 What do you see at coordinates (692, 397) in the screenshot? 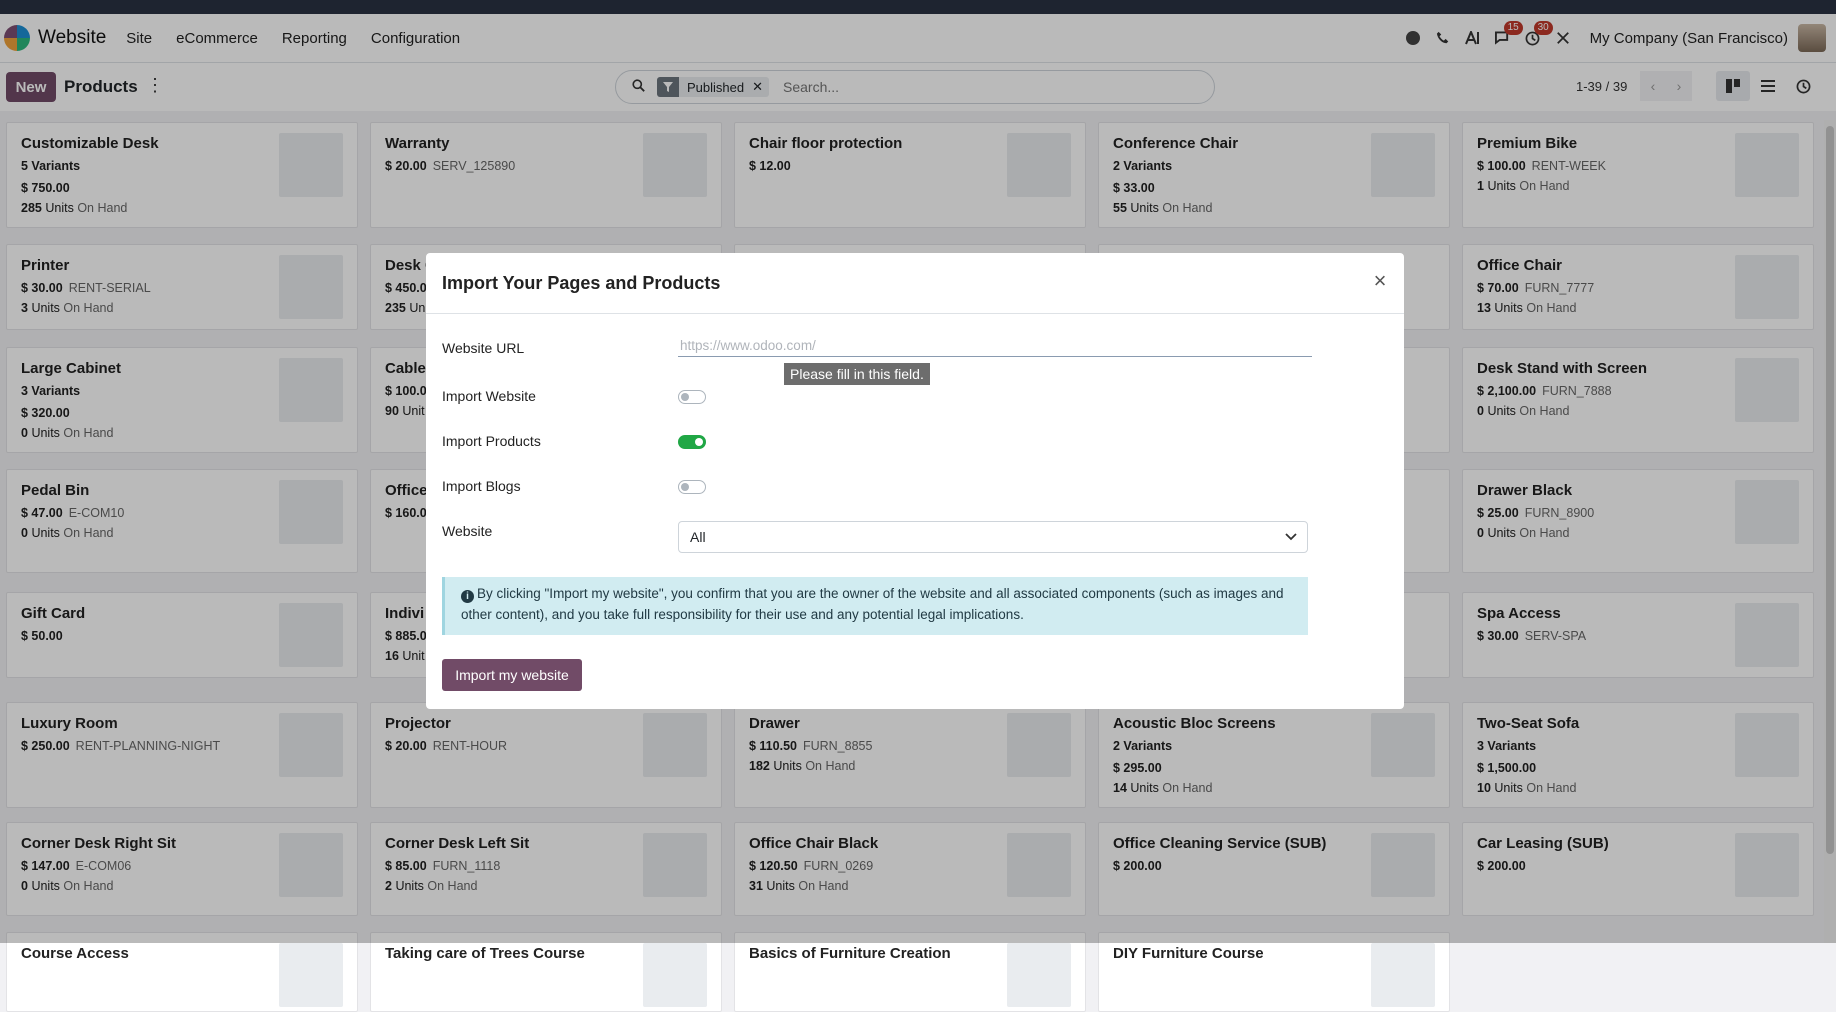
I see `import-website-toggle` at bounding box center [692, 397].